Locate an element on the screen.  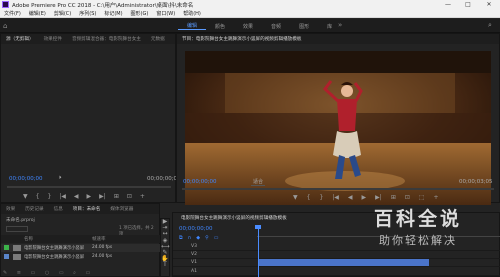
minimize-button: — is located at coordinates (448, 4).